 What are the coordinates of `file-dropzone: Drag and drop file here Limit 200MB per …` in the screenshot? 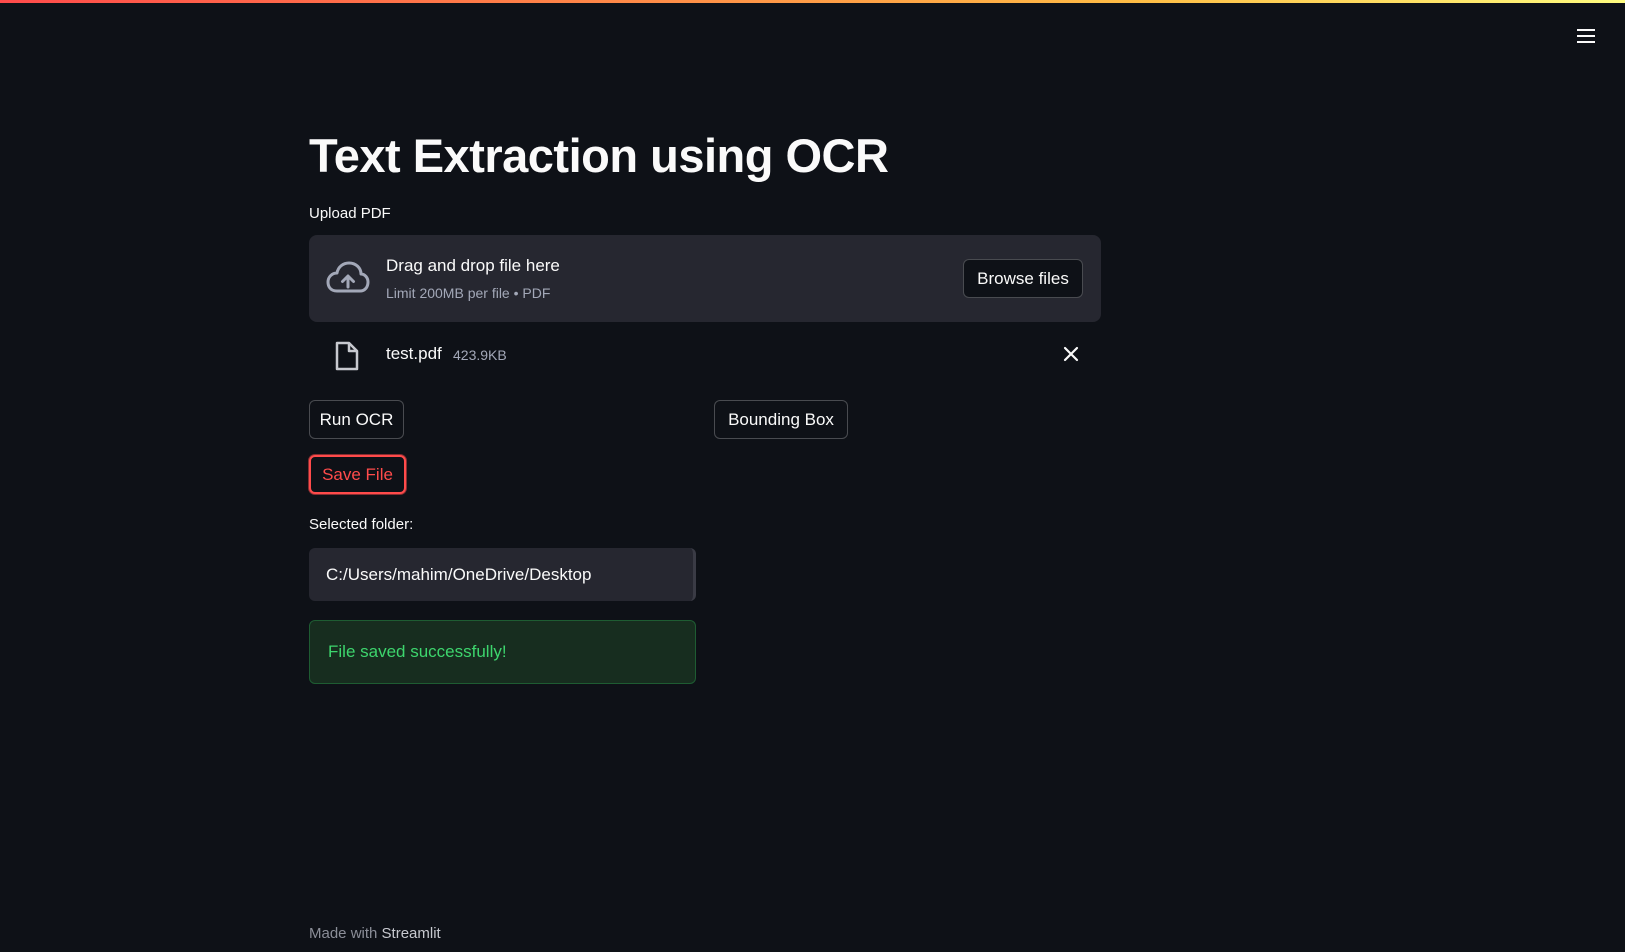 It's located at (705, 278).